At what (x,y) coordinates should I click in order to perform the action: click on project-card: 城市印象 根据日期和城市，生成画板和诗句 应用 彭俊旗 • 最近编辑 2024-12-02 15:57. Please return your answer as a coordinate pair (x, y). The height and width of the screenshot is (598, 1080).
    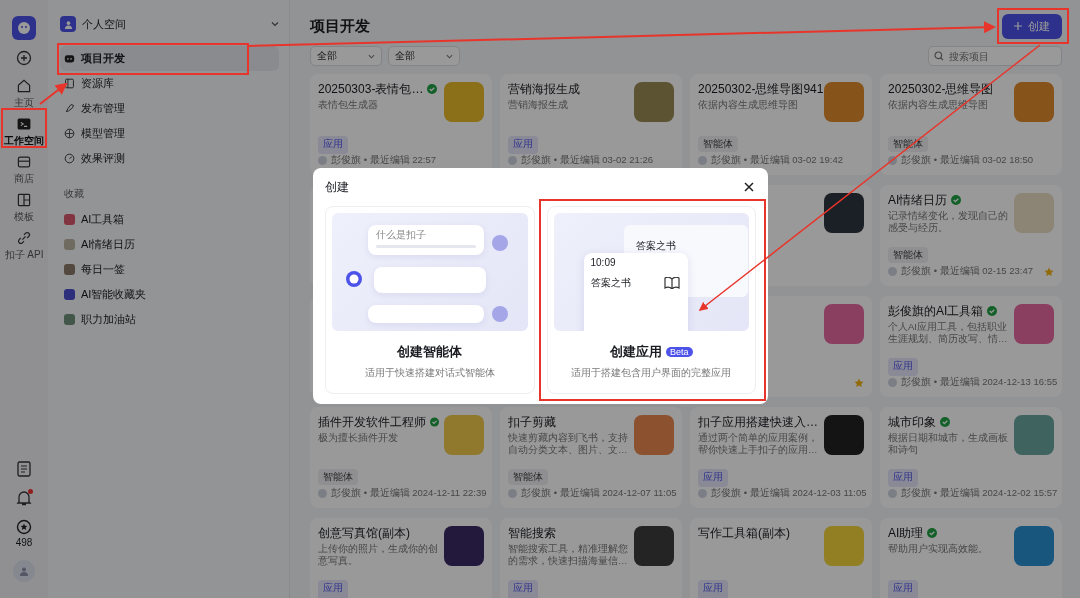
    Looking at the image, I should click on (971, 457).